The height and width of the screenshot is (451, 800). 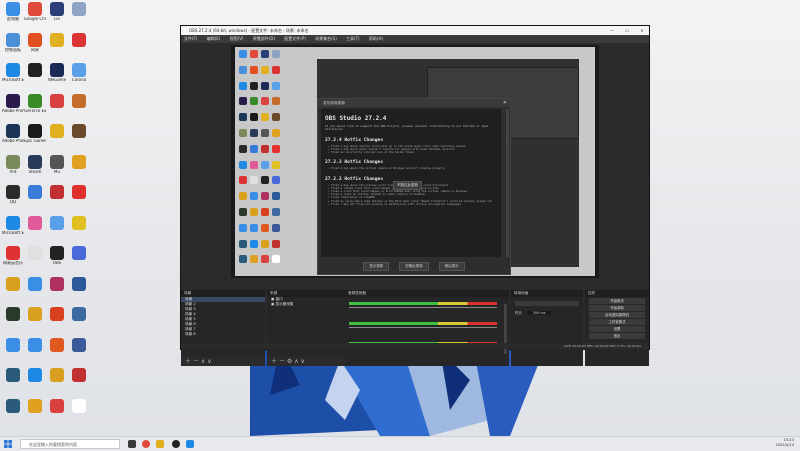 What do you see at coordinates (612, 30) in the screenshot?
I see `minimize-icon: —` at bounding box center [612, 30].